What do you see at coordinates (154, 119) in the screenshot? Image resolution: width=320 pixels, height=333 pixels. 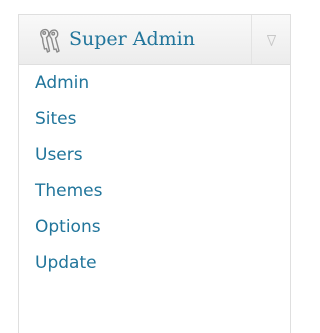 I see `submenu-item-sites: Sites` at bounding box center [154, 119].